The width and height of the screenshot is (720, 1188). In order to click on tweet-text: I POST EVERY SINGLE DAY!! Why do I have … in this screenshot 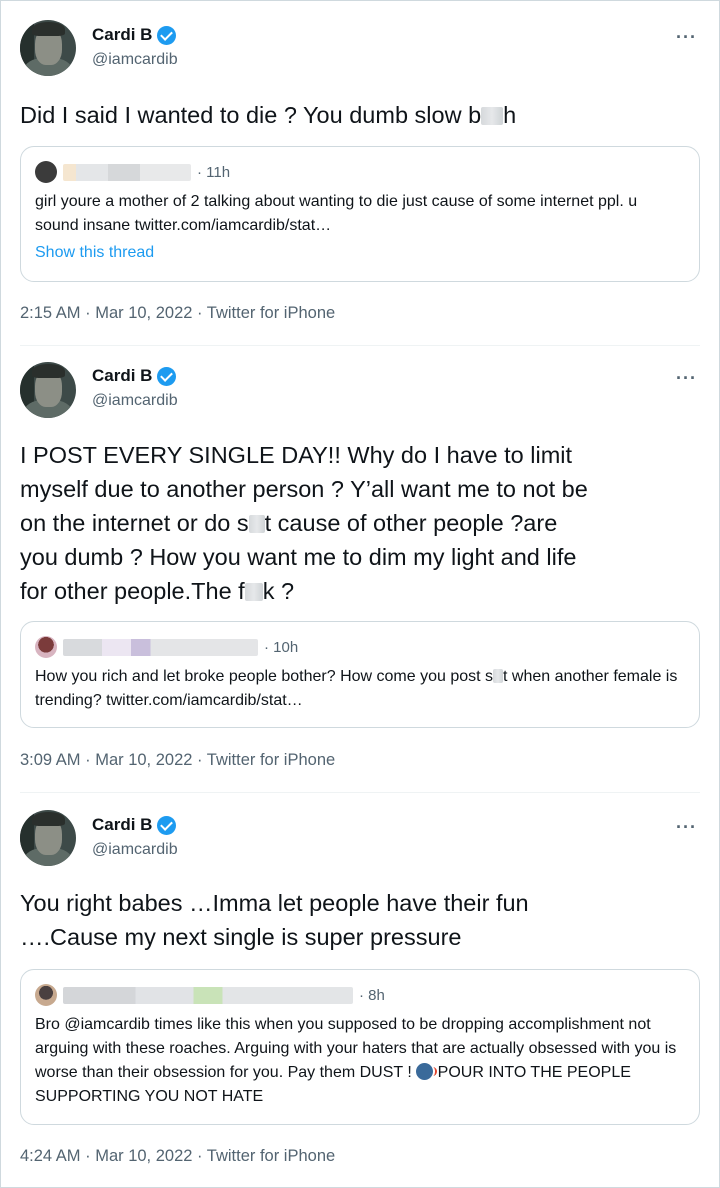, I will do `click(360, 523)`.